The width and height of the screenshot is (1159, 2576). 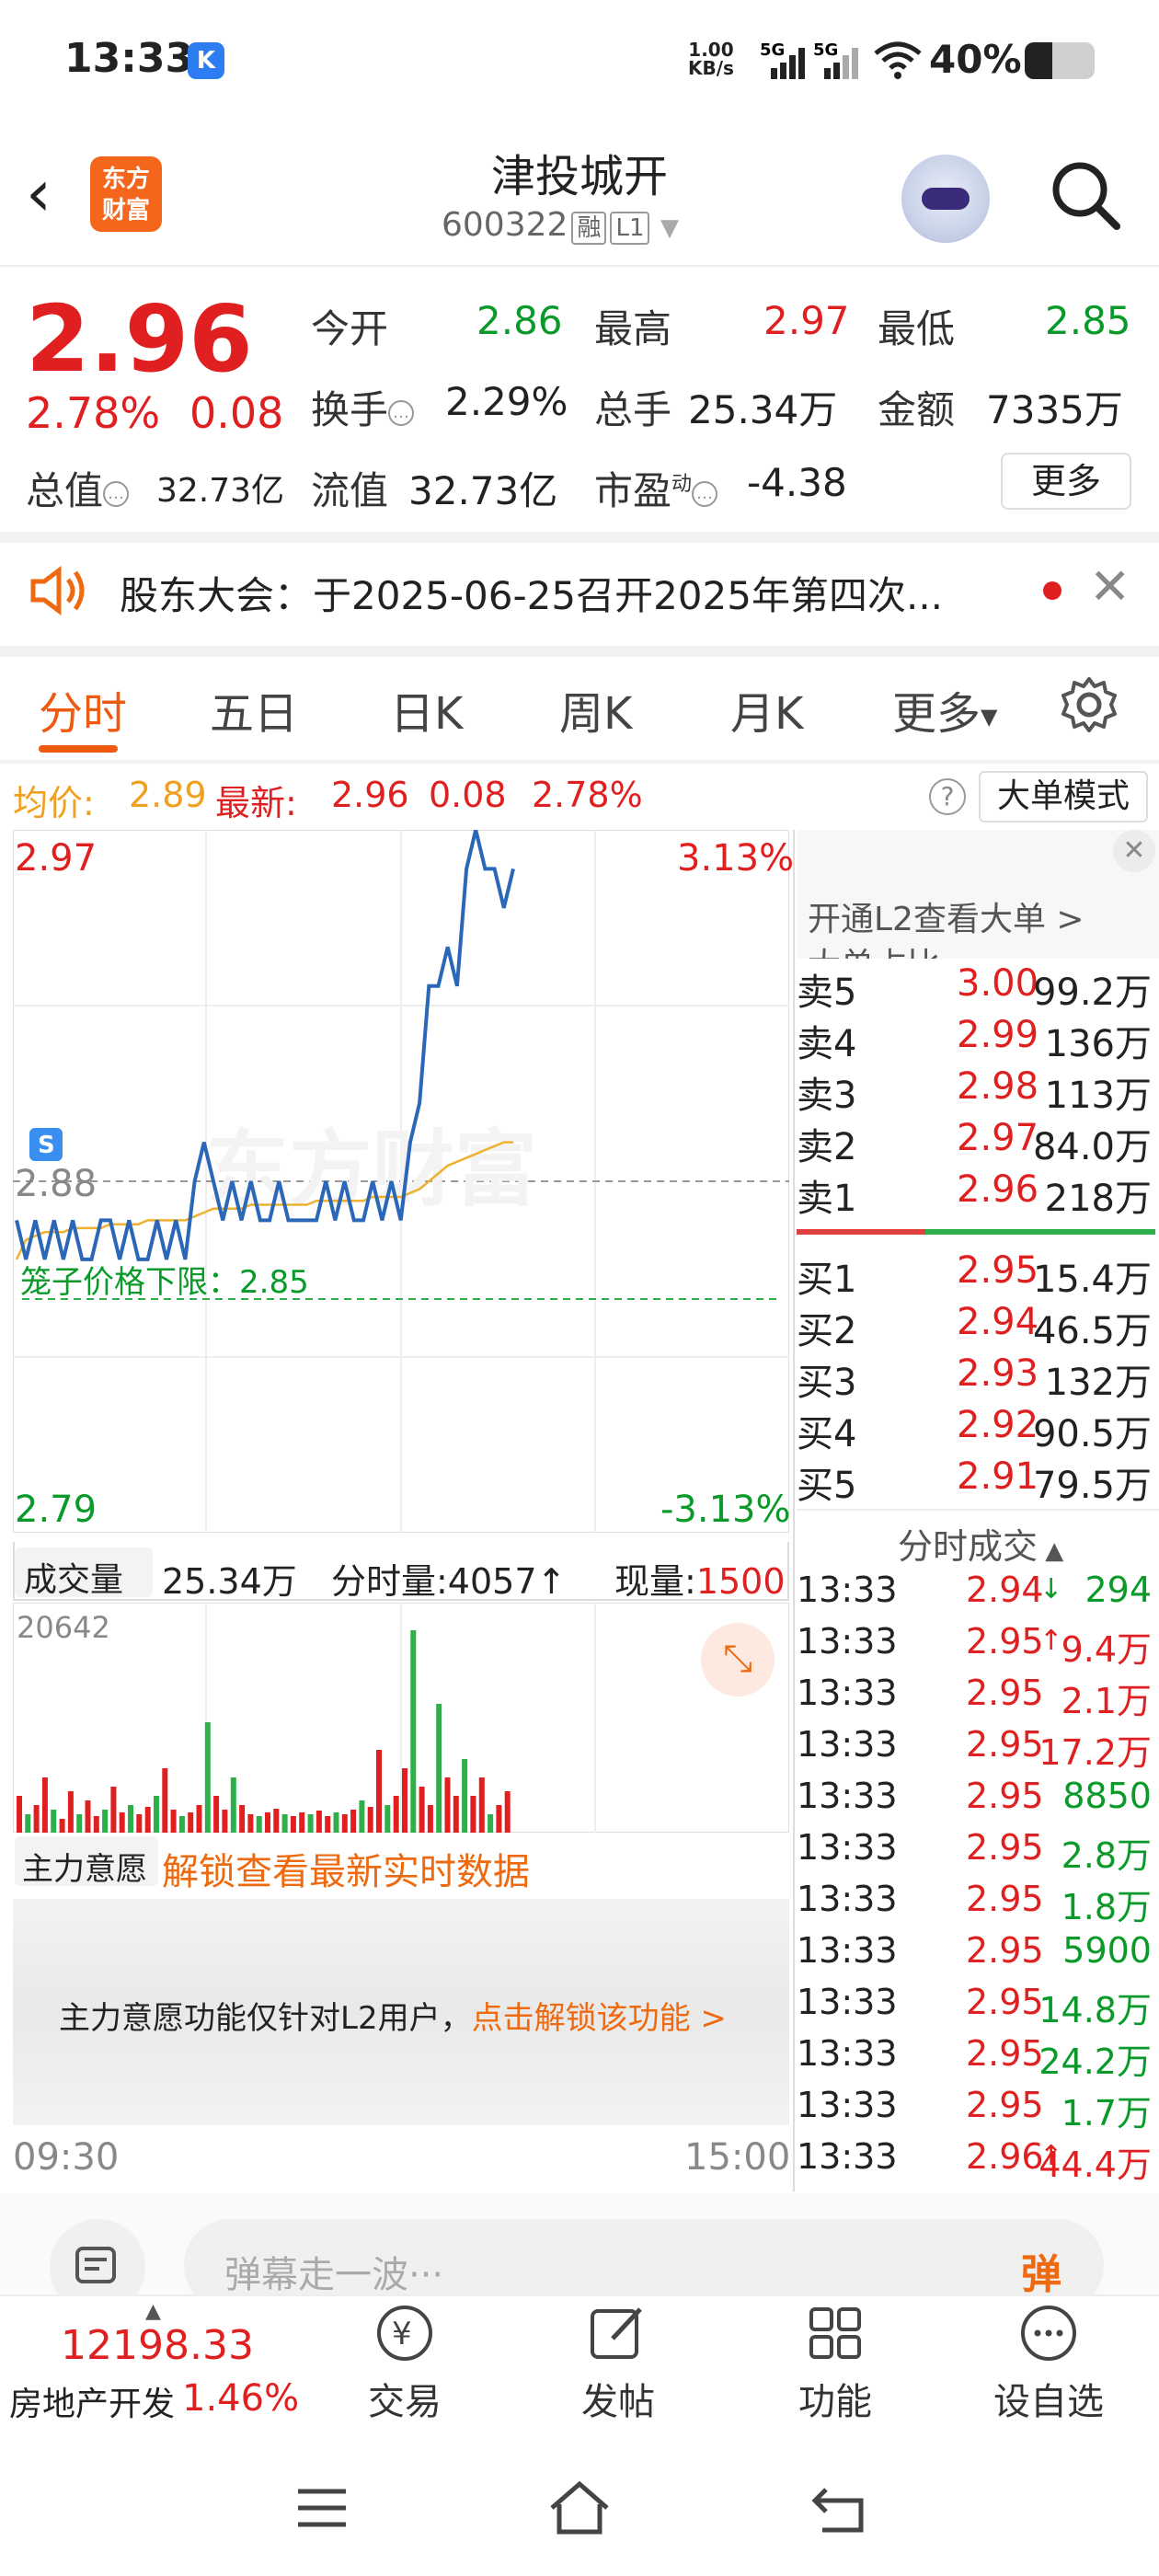 I want to click on menu-icon, so click(x=322, y=2508).